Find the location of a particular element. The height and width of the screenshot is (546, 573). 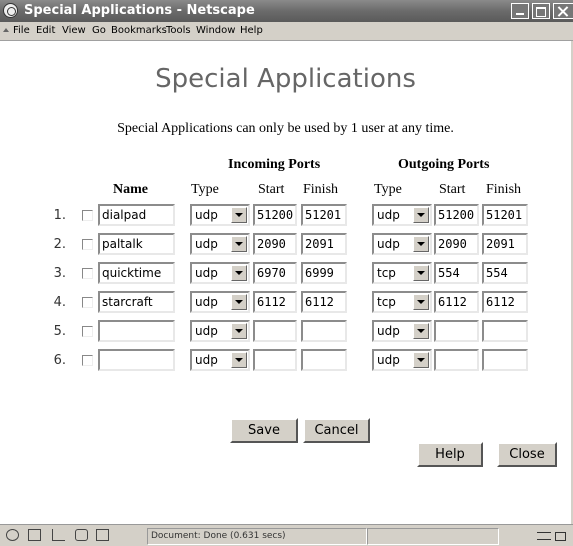

menu-bookmarks: Bookmarks is located at coordinates (139, 31).